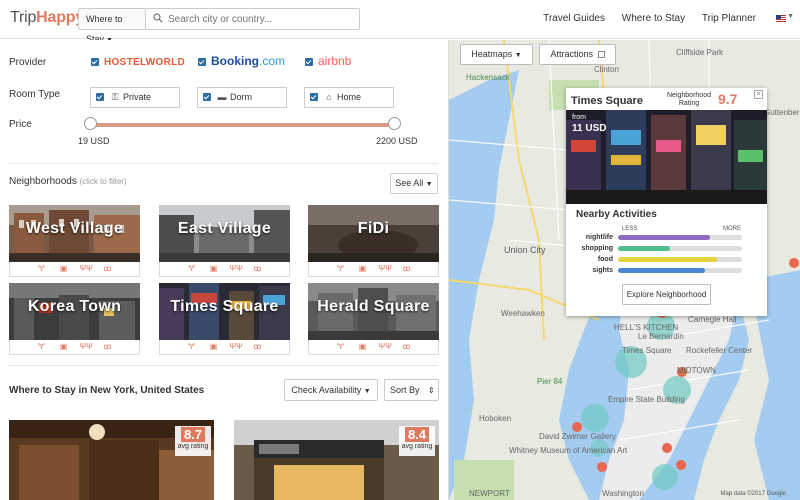  Describe the element at coordinates (729, 18) in the screenshot. I see `nav-trip-planner: Trip Planner` at that location.